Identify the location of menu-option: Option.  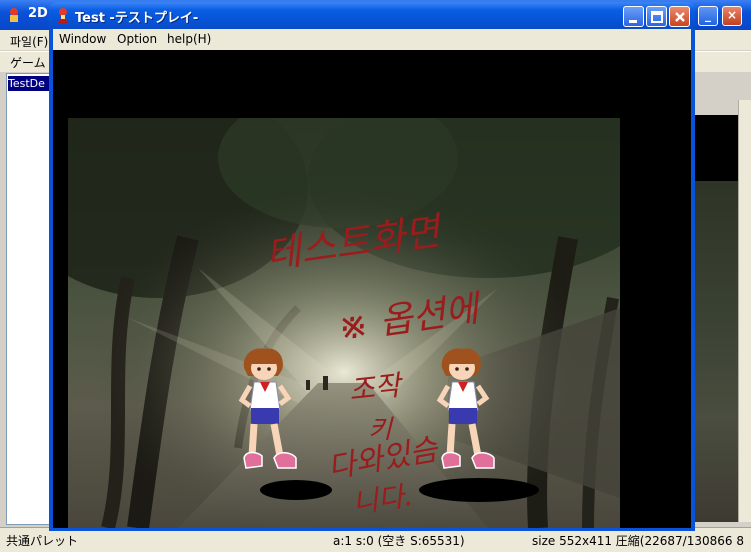
(137, 39).